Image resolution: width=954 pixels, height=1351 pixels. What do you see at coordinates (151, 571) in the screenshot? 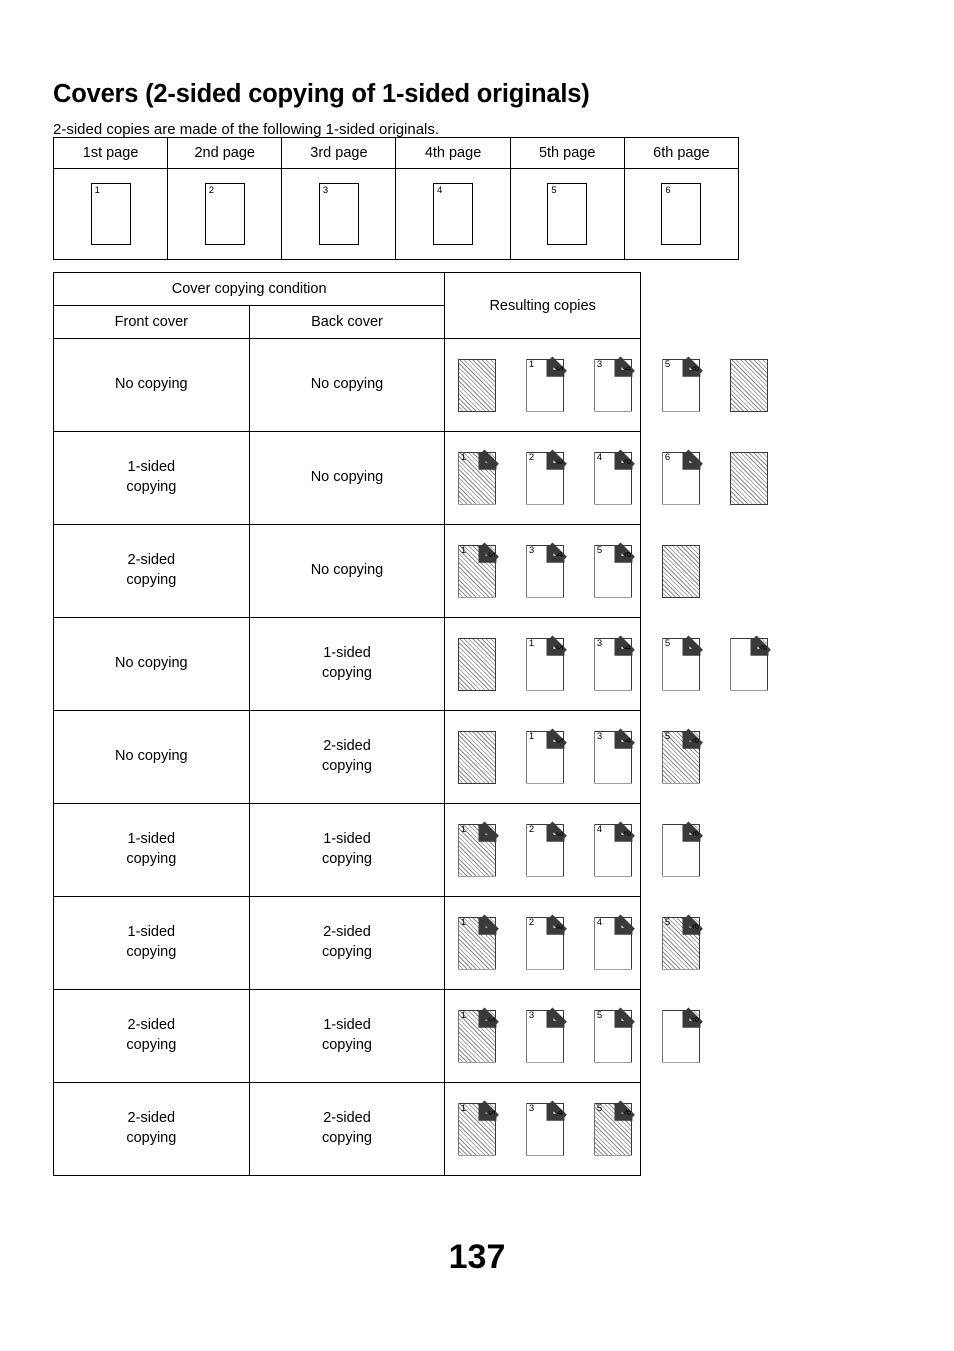
I see `front-cover-condition-cell: 2-sided copying` at bounding box center [151, 571].